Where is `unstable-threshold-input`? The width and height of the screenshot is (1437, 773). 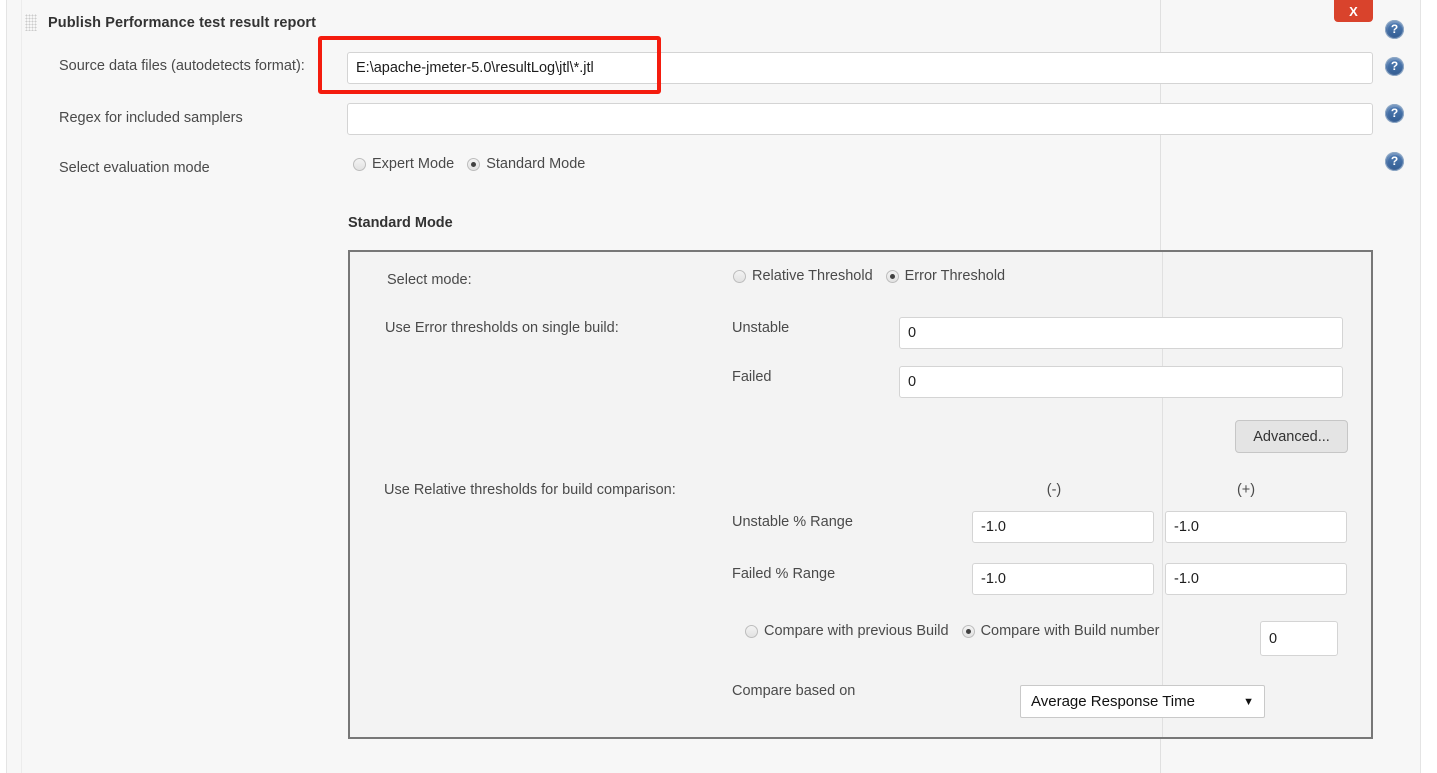
unstable-threshold-input is located at coordinates (1121, 333).